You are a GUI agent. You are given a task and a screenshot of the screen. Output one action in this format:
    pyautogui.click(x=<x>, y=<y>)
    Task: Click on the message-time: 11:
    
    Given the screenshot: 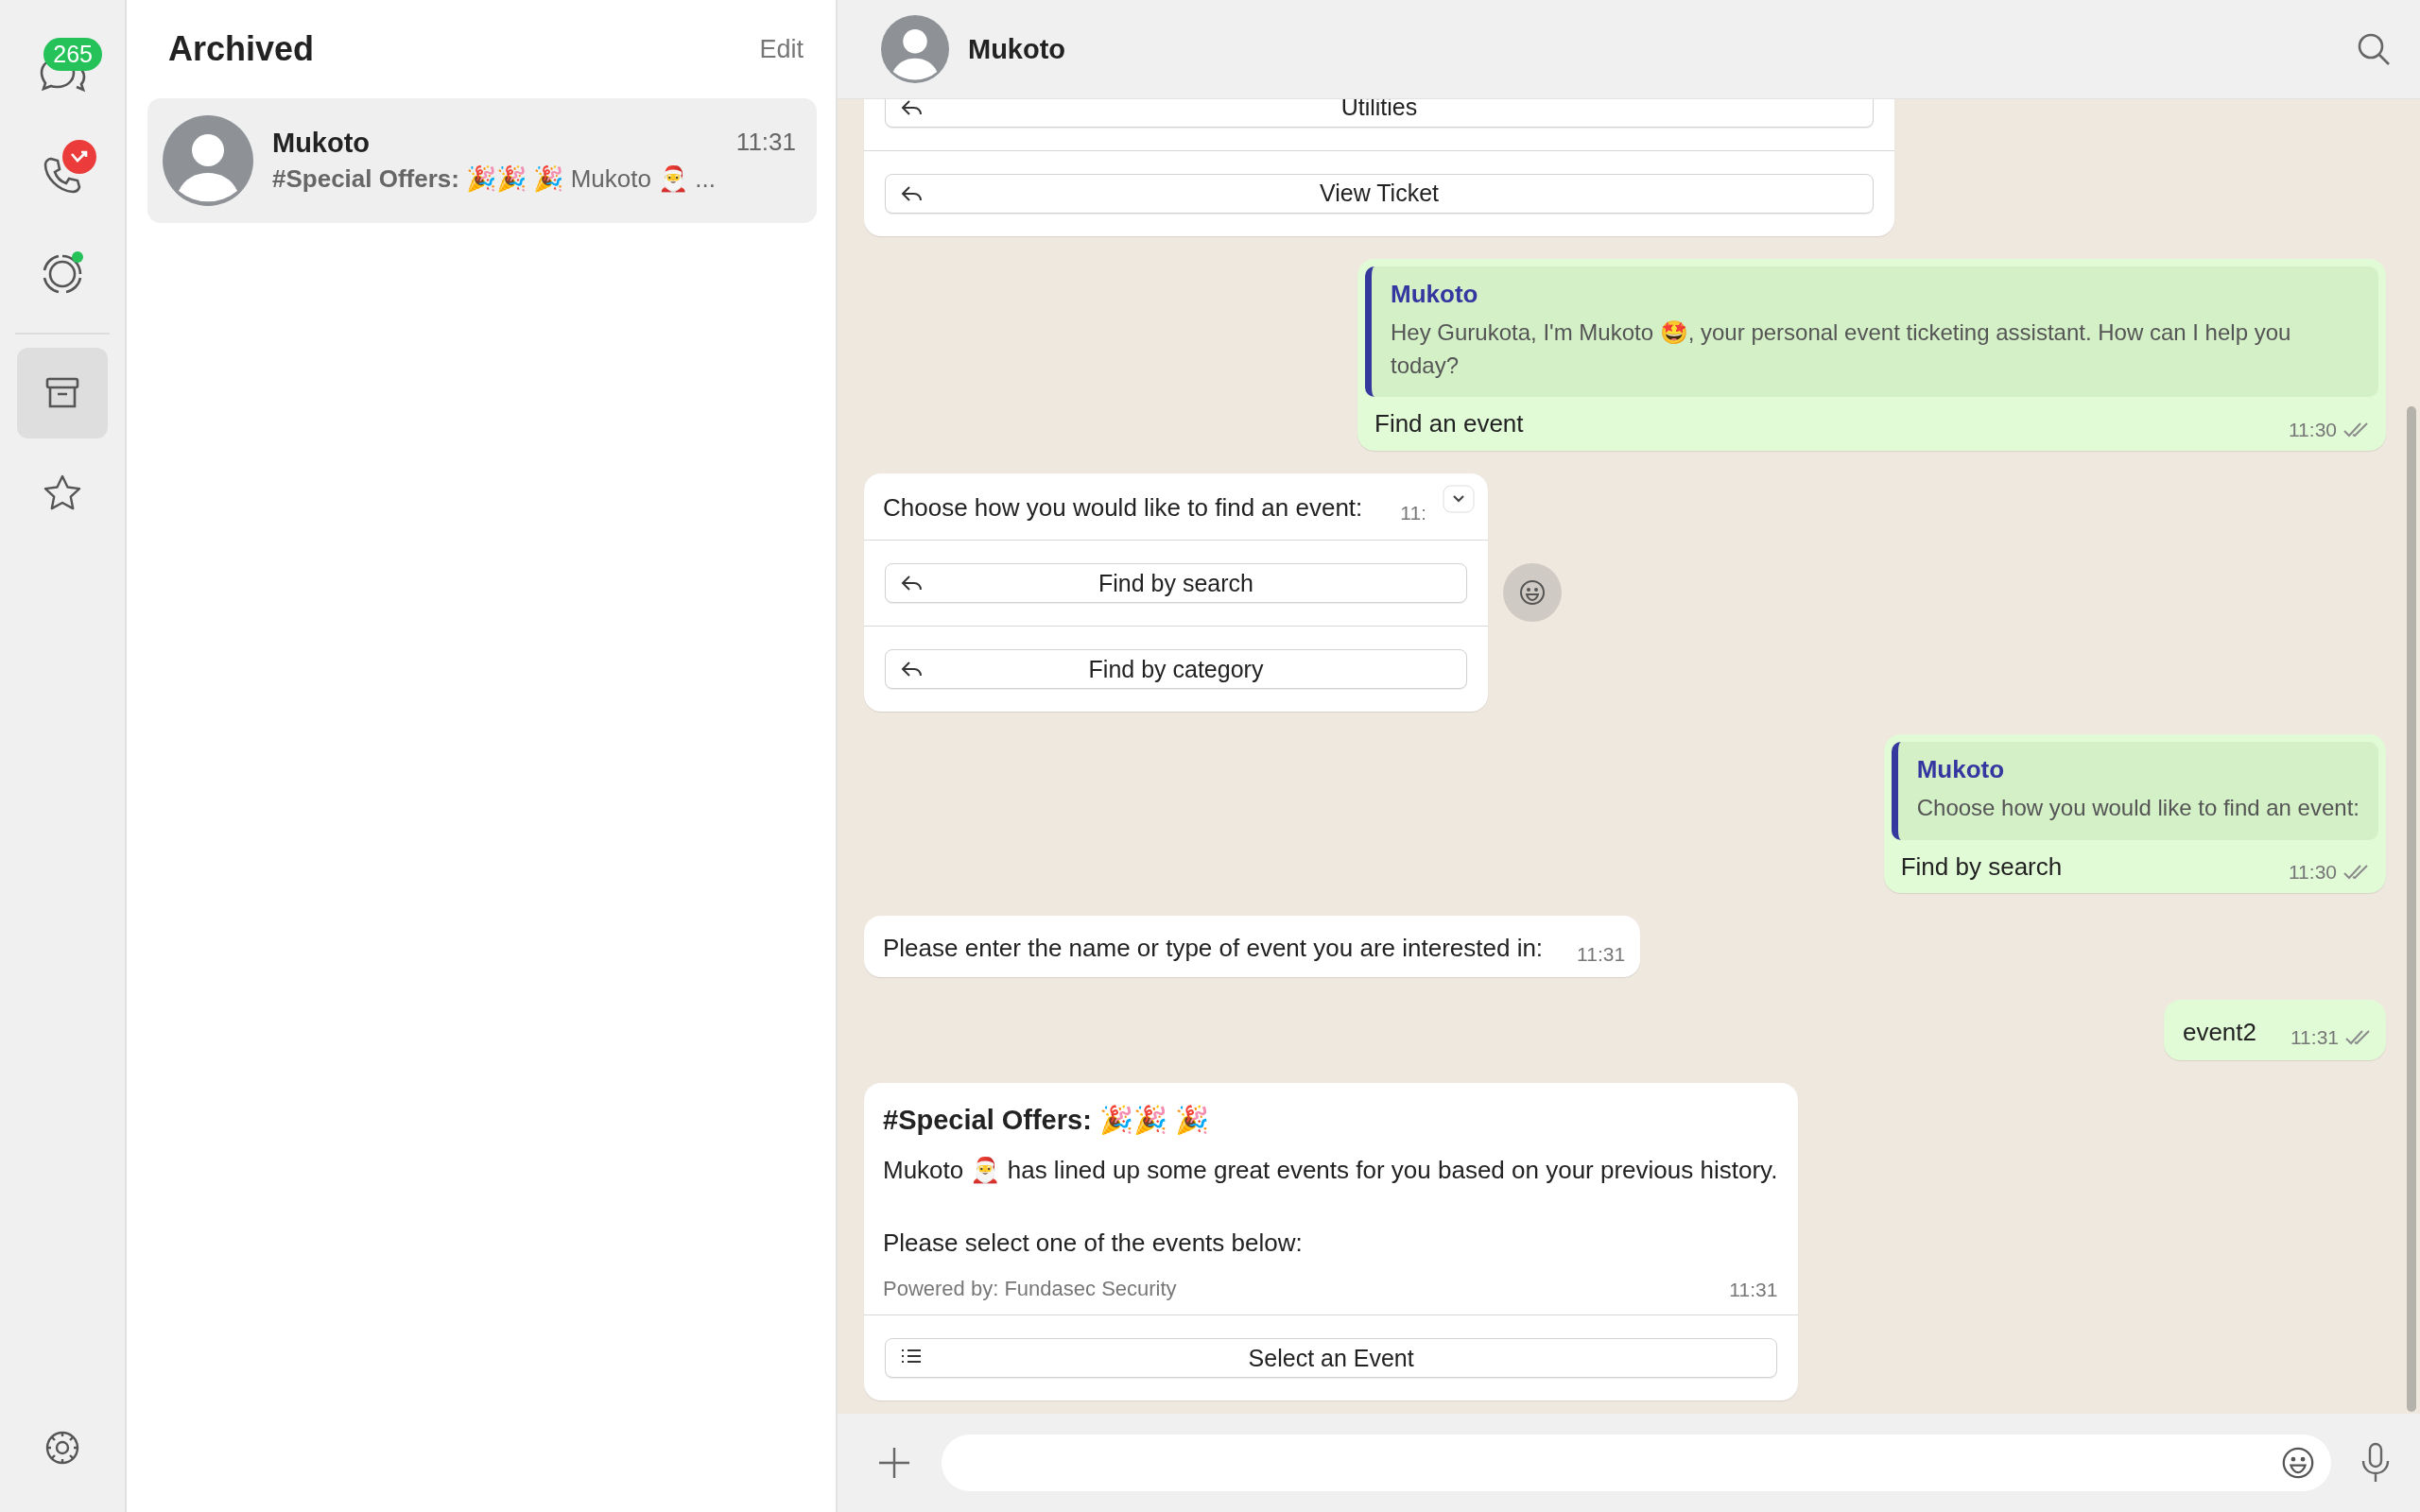 What is the action you would take?
    pyautogui.click(x=1413, y=513)
    